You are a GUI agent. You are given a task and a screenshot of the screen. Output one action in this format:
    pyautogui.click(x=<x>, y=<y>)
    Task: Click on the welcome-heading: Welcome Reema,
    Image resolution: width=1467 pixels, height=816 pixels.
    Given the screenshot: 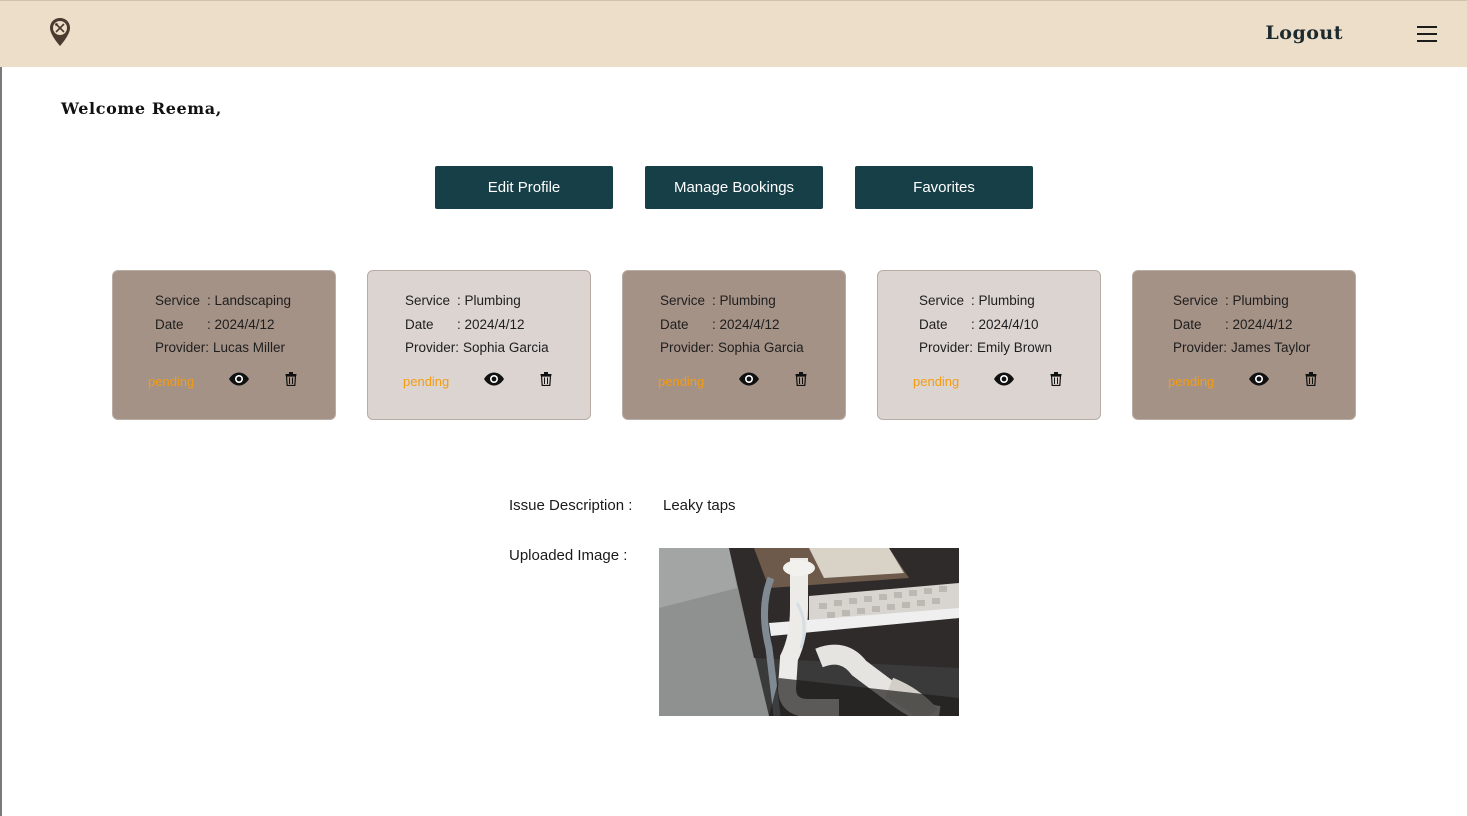 What is the action you would take?
    pyautogui.click(x=141, y=108)
    